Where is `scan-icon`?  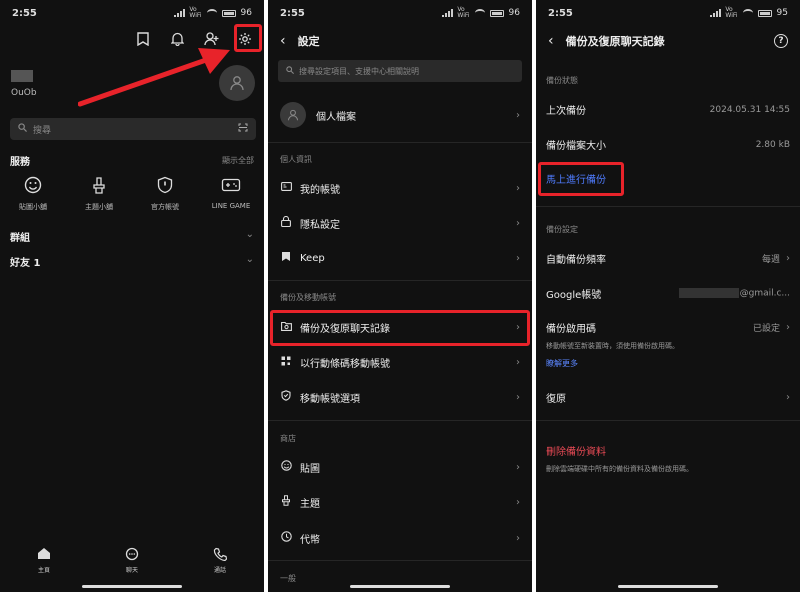
scan-icon is located at coordinates (243, 129).